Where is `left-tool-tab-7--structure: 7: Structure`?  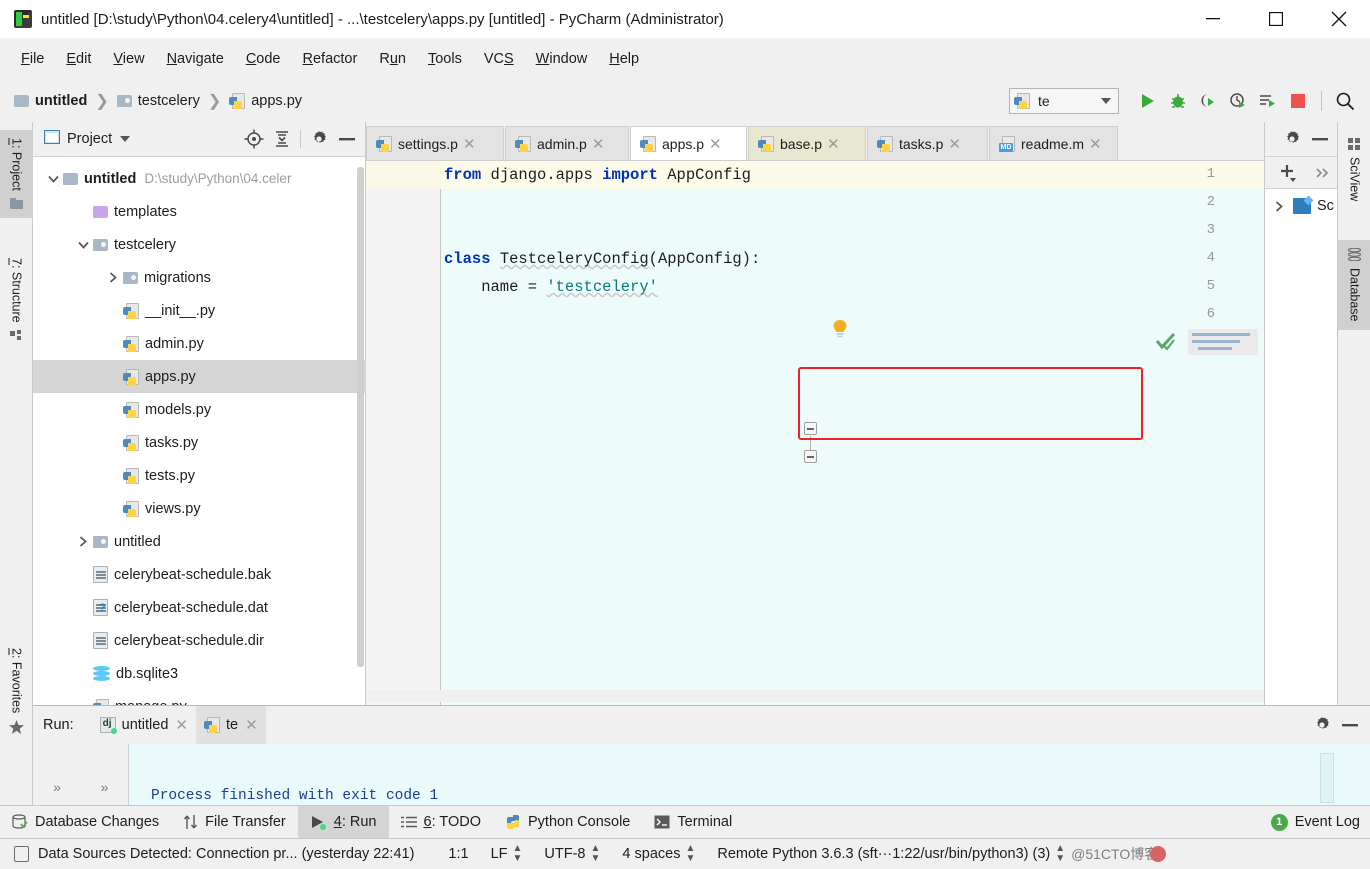
left-tool-tab-7--structure: 7: Structure is located at coordinates (16, 300).